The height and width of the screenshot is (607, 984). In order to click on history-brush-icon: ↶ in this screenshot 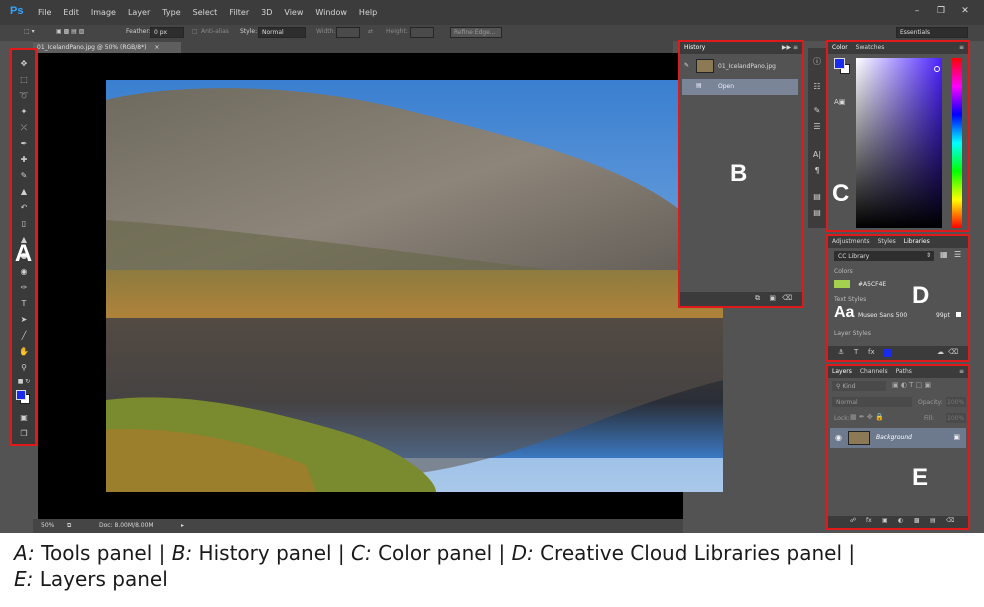, I will do `click(24, 207)`.